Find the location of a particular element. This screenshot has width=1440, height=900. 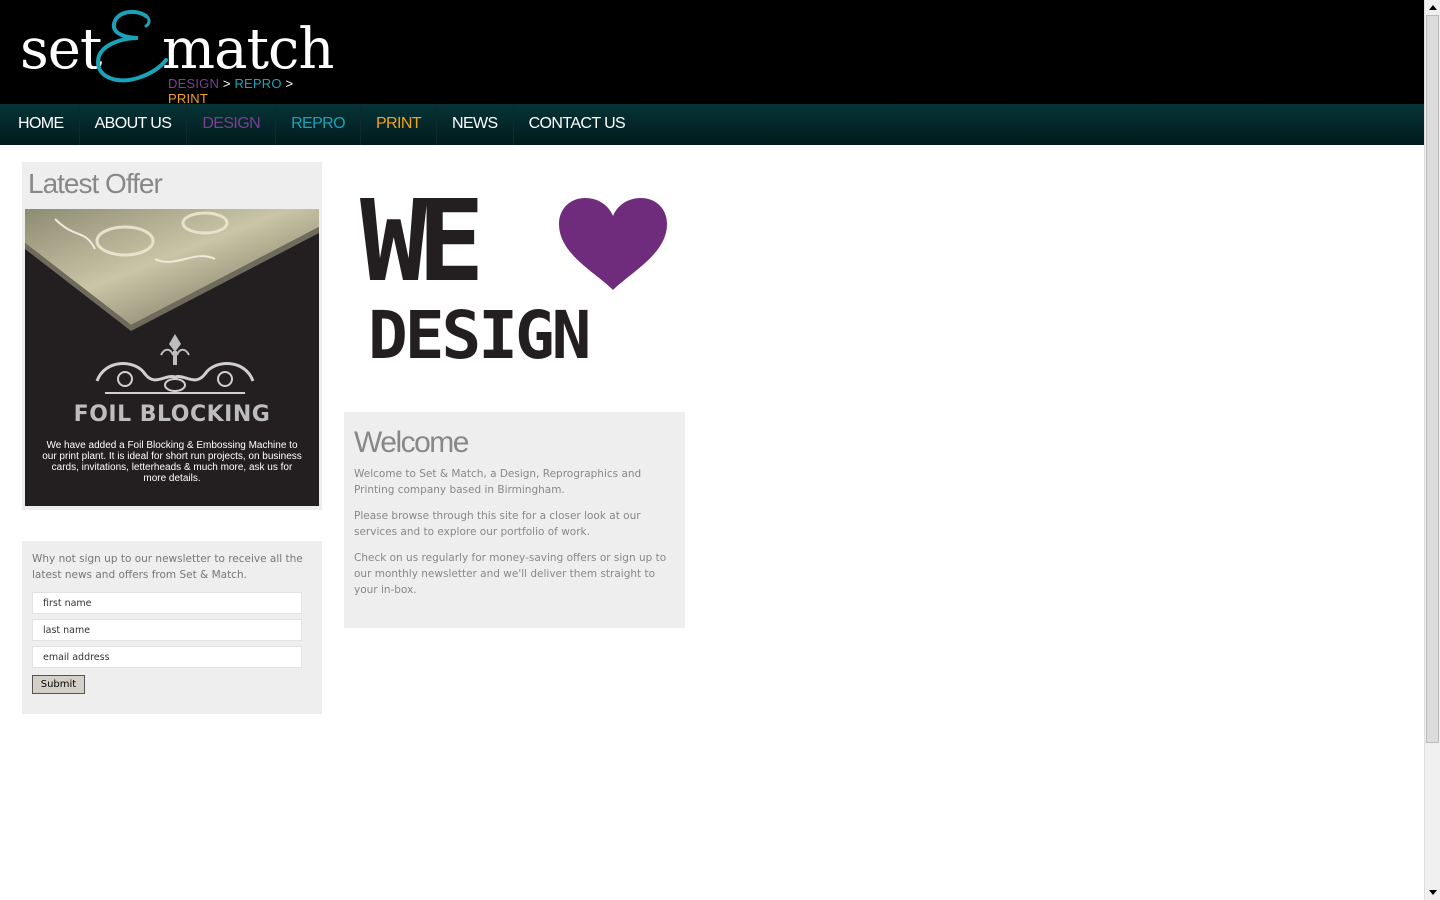

first-name-field is located at coordinates (167, 603).